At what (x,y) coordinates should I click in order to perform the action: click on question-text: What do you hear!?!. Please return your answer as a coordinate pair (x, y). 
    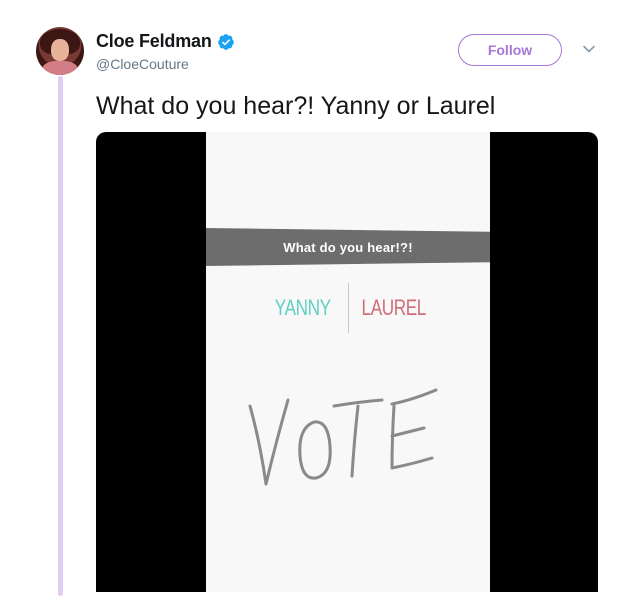
    Looking at the image, I should click on (348, 247).